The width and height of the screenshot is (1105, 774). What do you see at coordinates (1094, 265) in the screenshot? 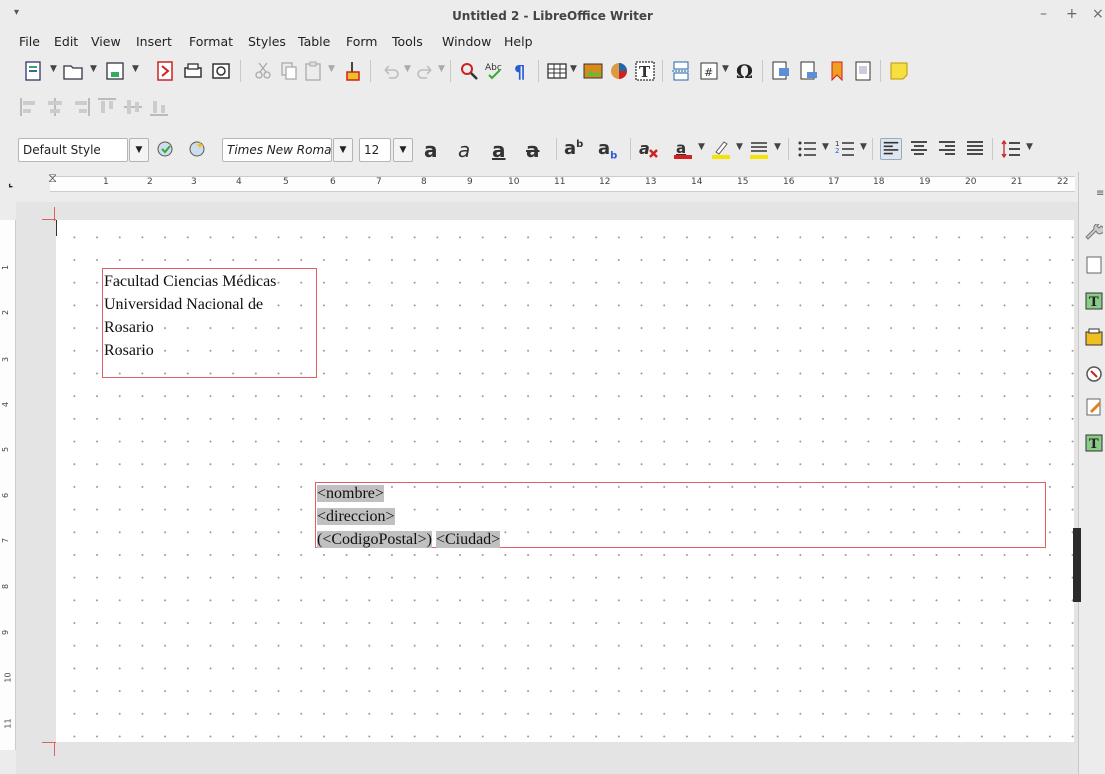
I see `page-icon` at bounding box center [1094, 265].